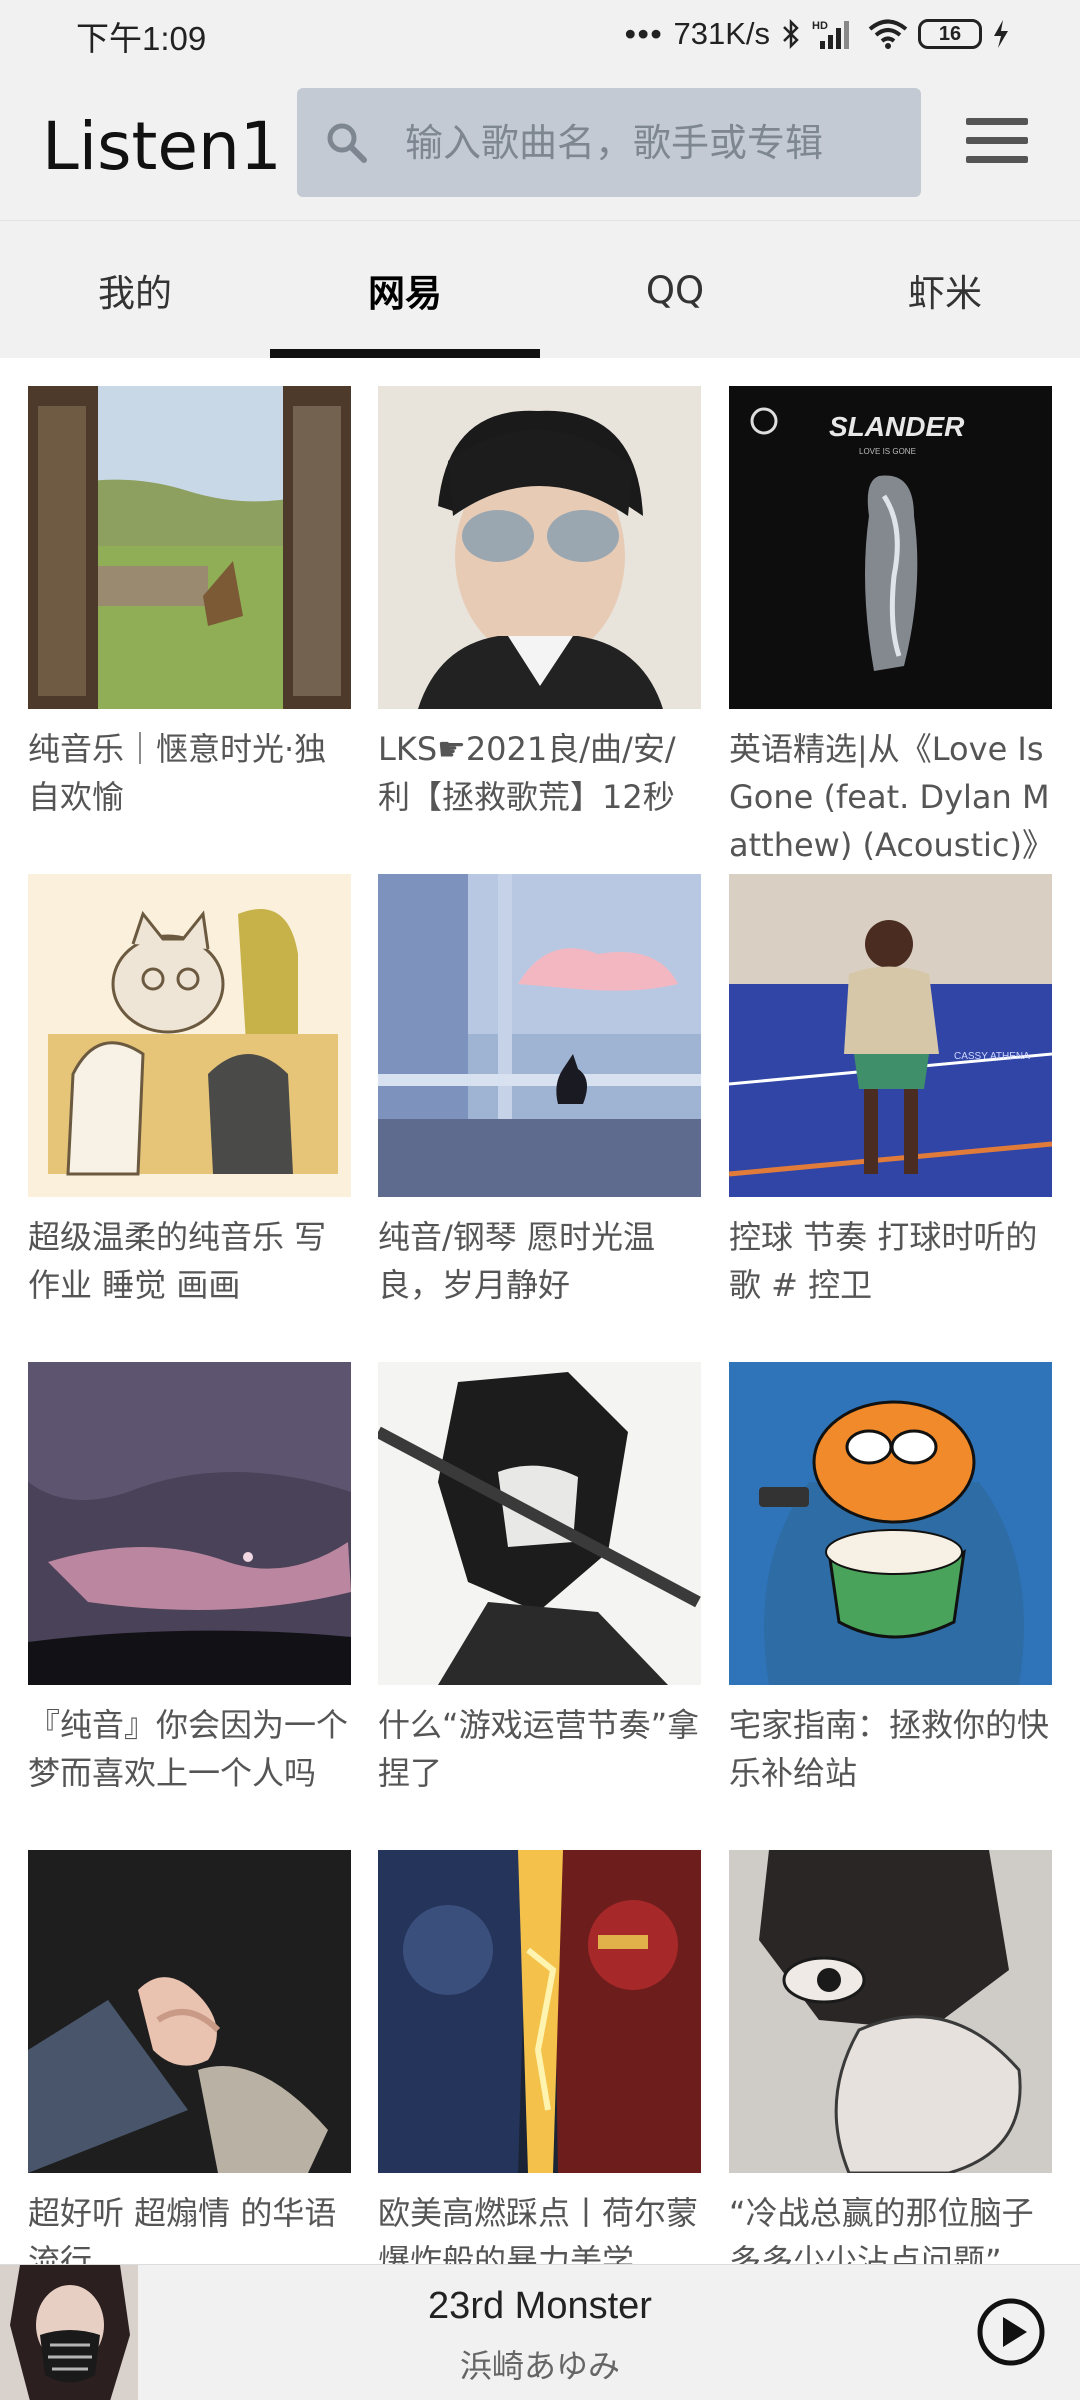 Image resolution: width=1080 pixels, height=2400 pixels. What do you see at coordinates (516, 1261) in the screenshot?
I see `playlist-title: 纯音/钢琴 愿时光温良，岁月静好` at bounding box center [516, 1261].